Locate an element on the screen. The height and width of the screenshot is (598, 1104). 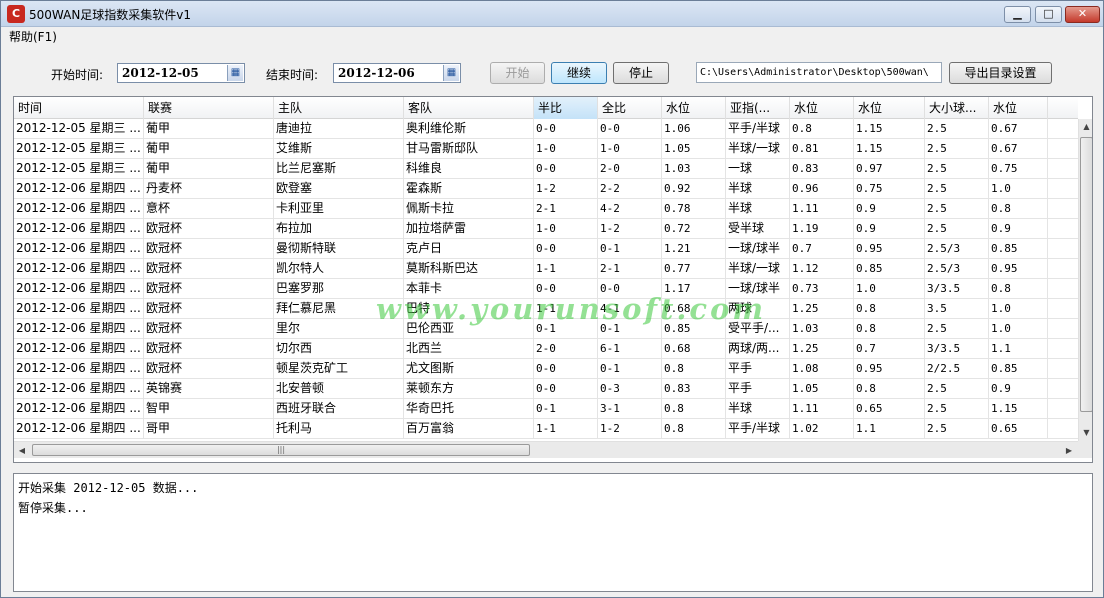
table-cell: 巴特 is located at coordinates (469, 309).